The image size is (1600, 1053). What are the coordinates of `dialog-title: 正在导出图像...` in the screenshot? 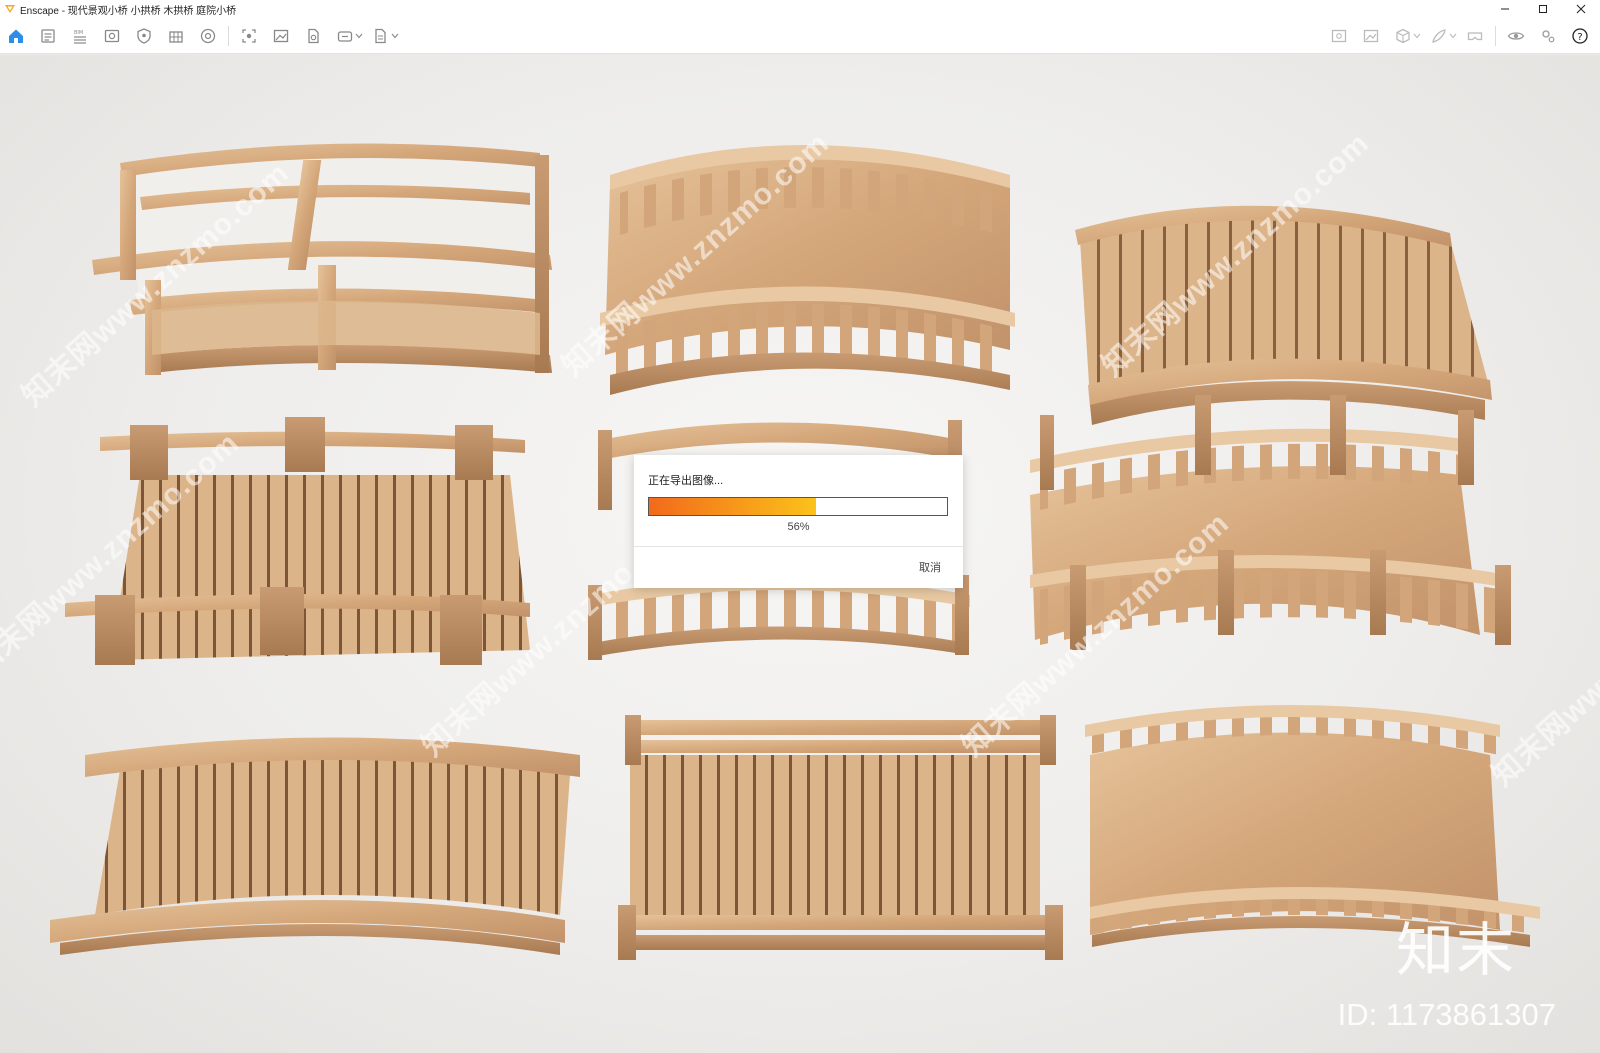 It's located at (686, 481).